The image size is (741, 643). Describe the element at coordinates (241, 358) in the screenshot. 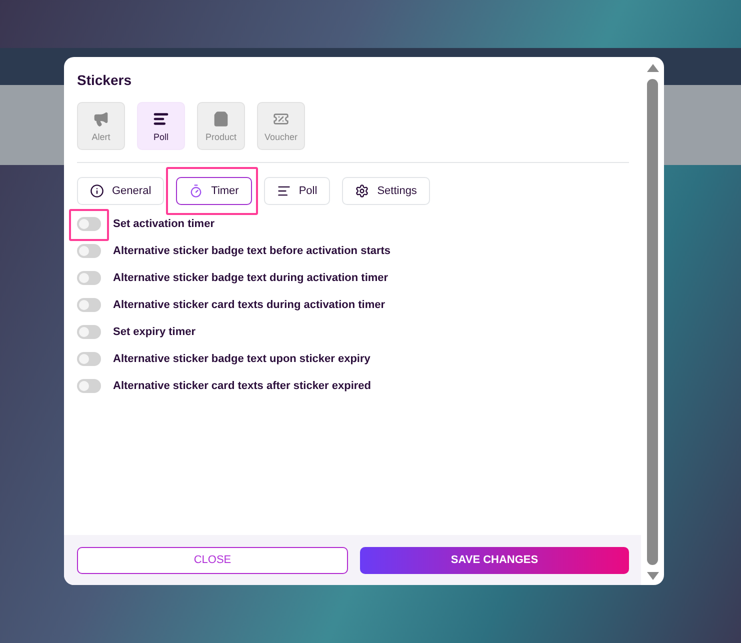

I see `option-label: Alternative sticker badge text upon sticker expiry` at that location.